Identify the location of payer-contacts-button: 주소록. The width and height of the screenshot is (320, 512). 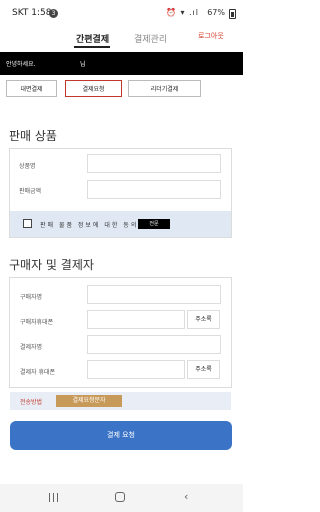
(203, 369).